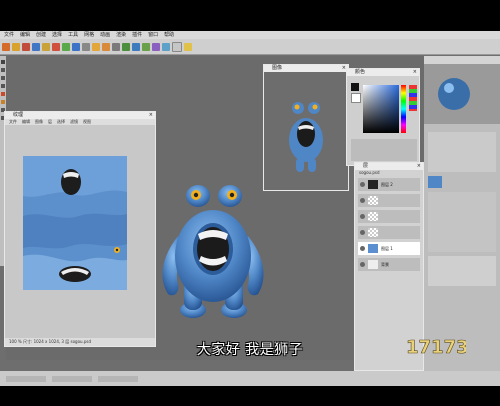 The height and width of the screenshot is (406, 500). Describe the element at coordinates (136, 46) in the screenshot. I see `nurbs-icon` at that location.